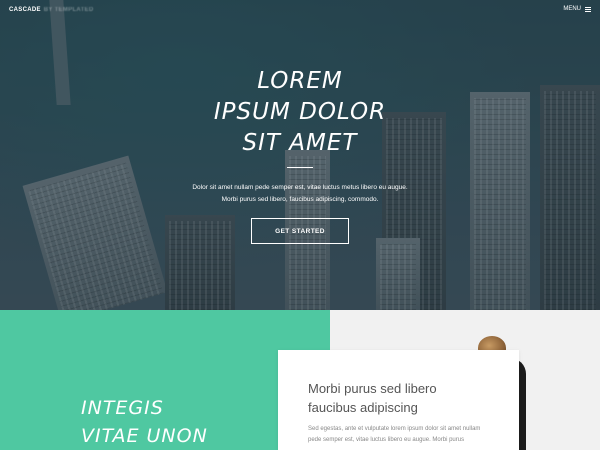 Image resolution: width=600 pixels, height=450 pixels. I want to click on card-title-line: faucibus adipiscing, so click(363, 407).